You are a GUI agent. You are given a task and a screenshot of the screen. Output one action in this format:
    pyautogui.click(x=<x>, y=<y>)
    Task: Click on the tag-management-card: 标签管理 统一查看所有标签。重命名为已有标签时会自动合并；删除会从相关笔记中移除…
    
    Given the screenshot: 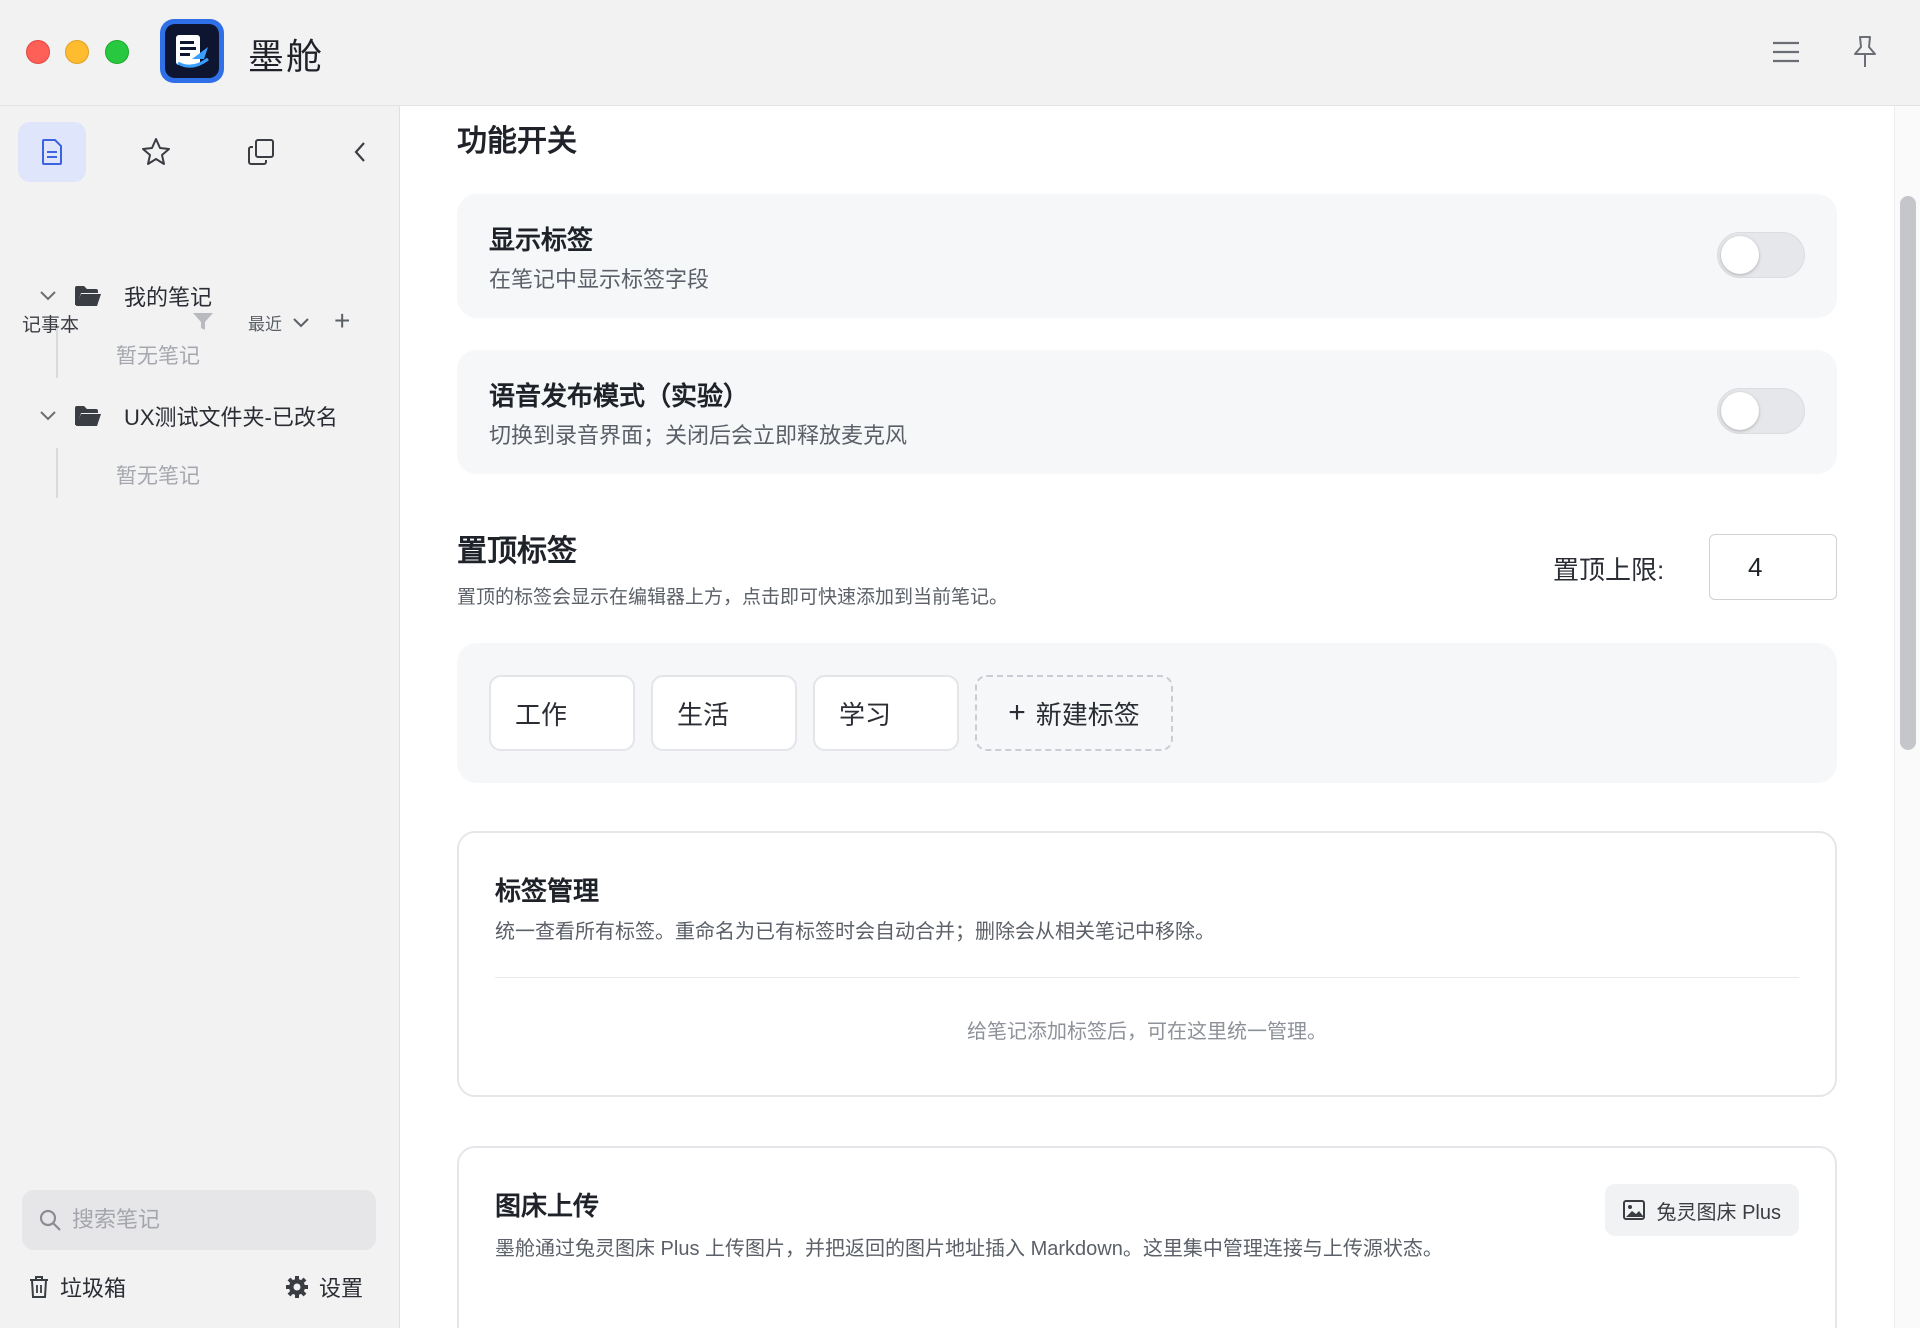 What is the action you would take?
    pyautogui.click(x=1147, y=964)
    